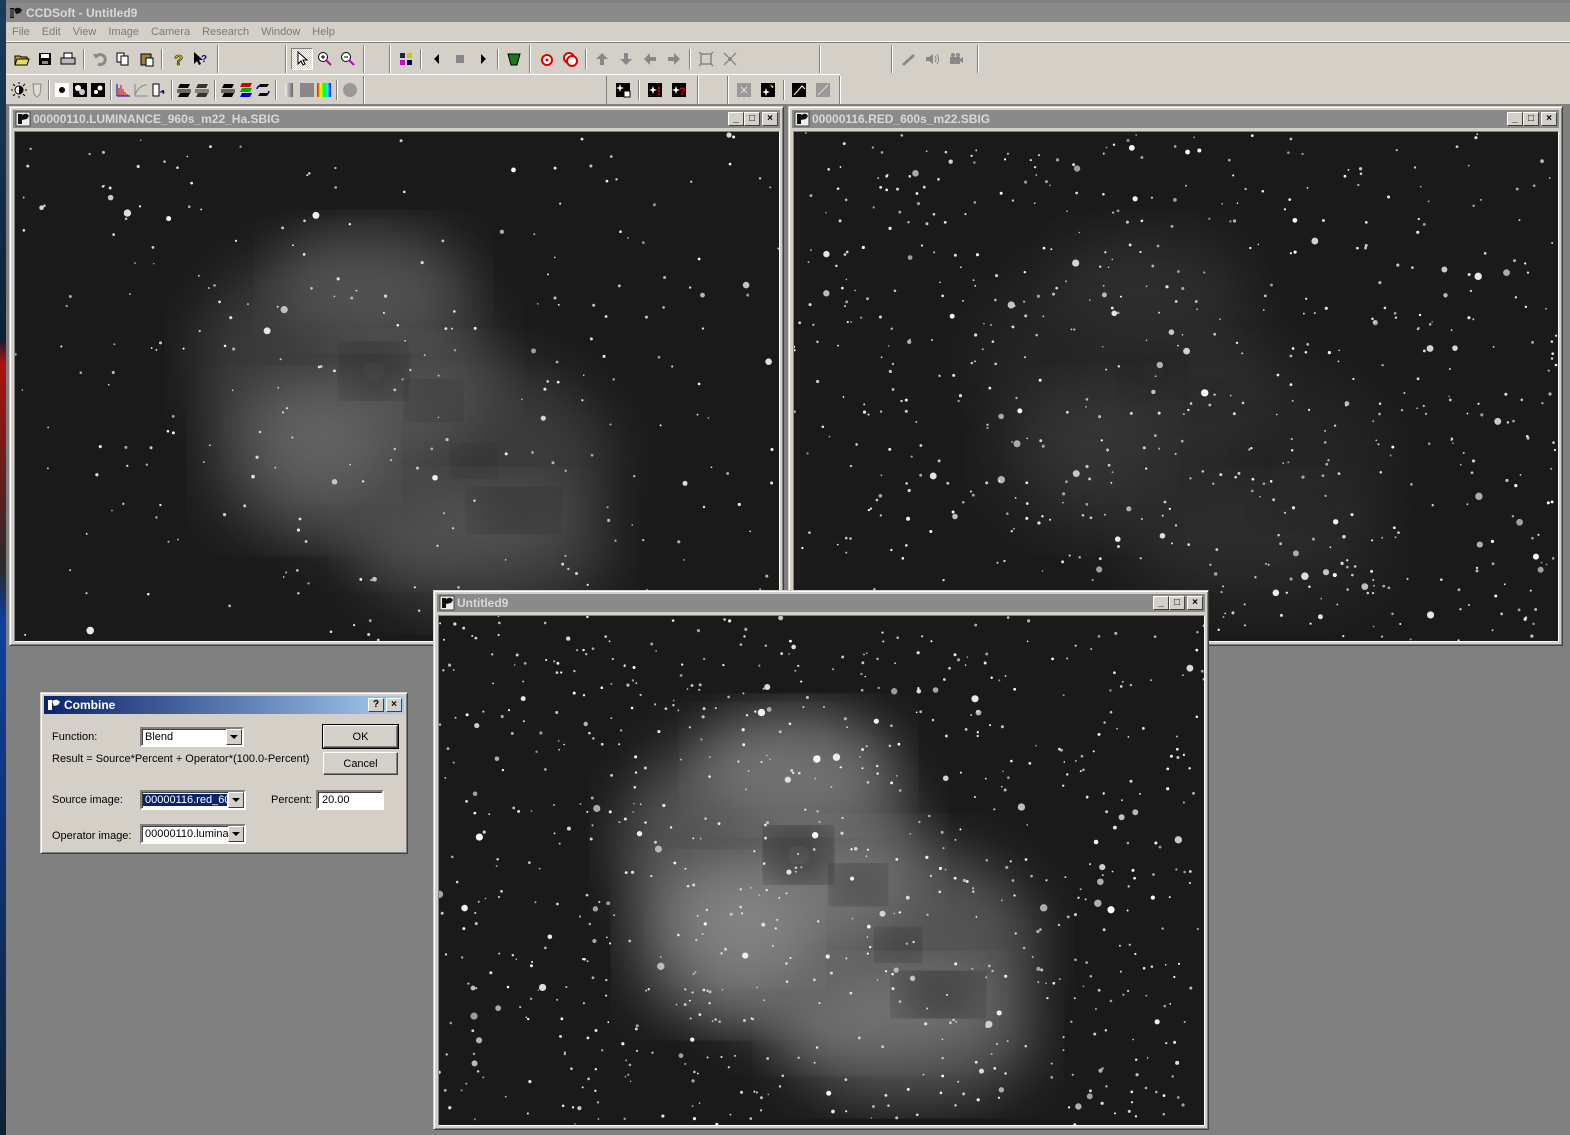 The image size is (1570, 1135). I want to click on mask-icon, so click(36, 90).